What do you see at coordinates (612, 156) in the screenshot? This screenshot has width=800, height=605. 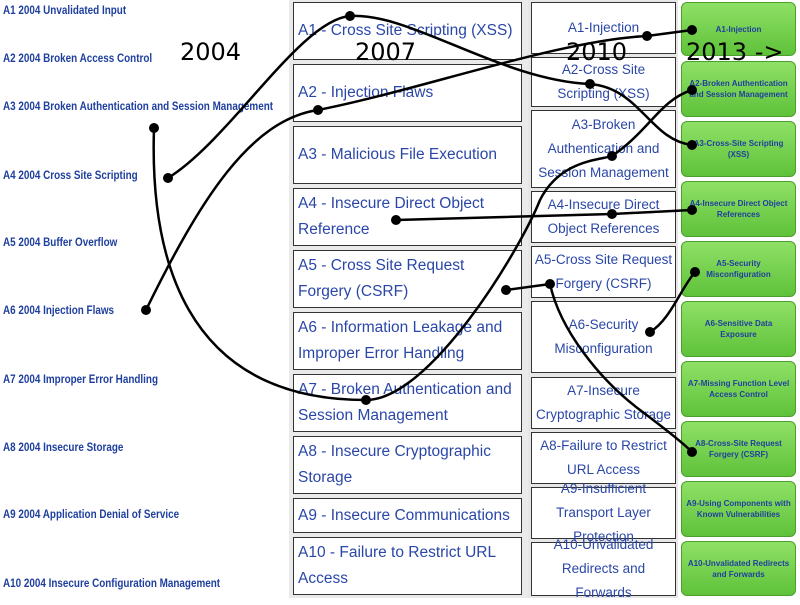 I see `dot-2010-auth` at bounding box center [612, 156].